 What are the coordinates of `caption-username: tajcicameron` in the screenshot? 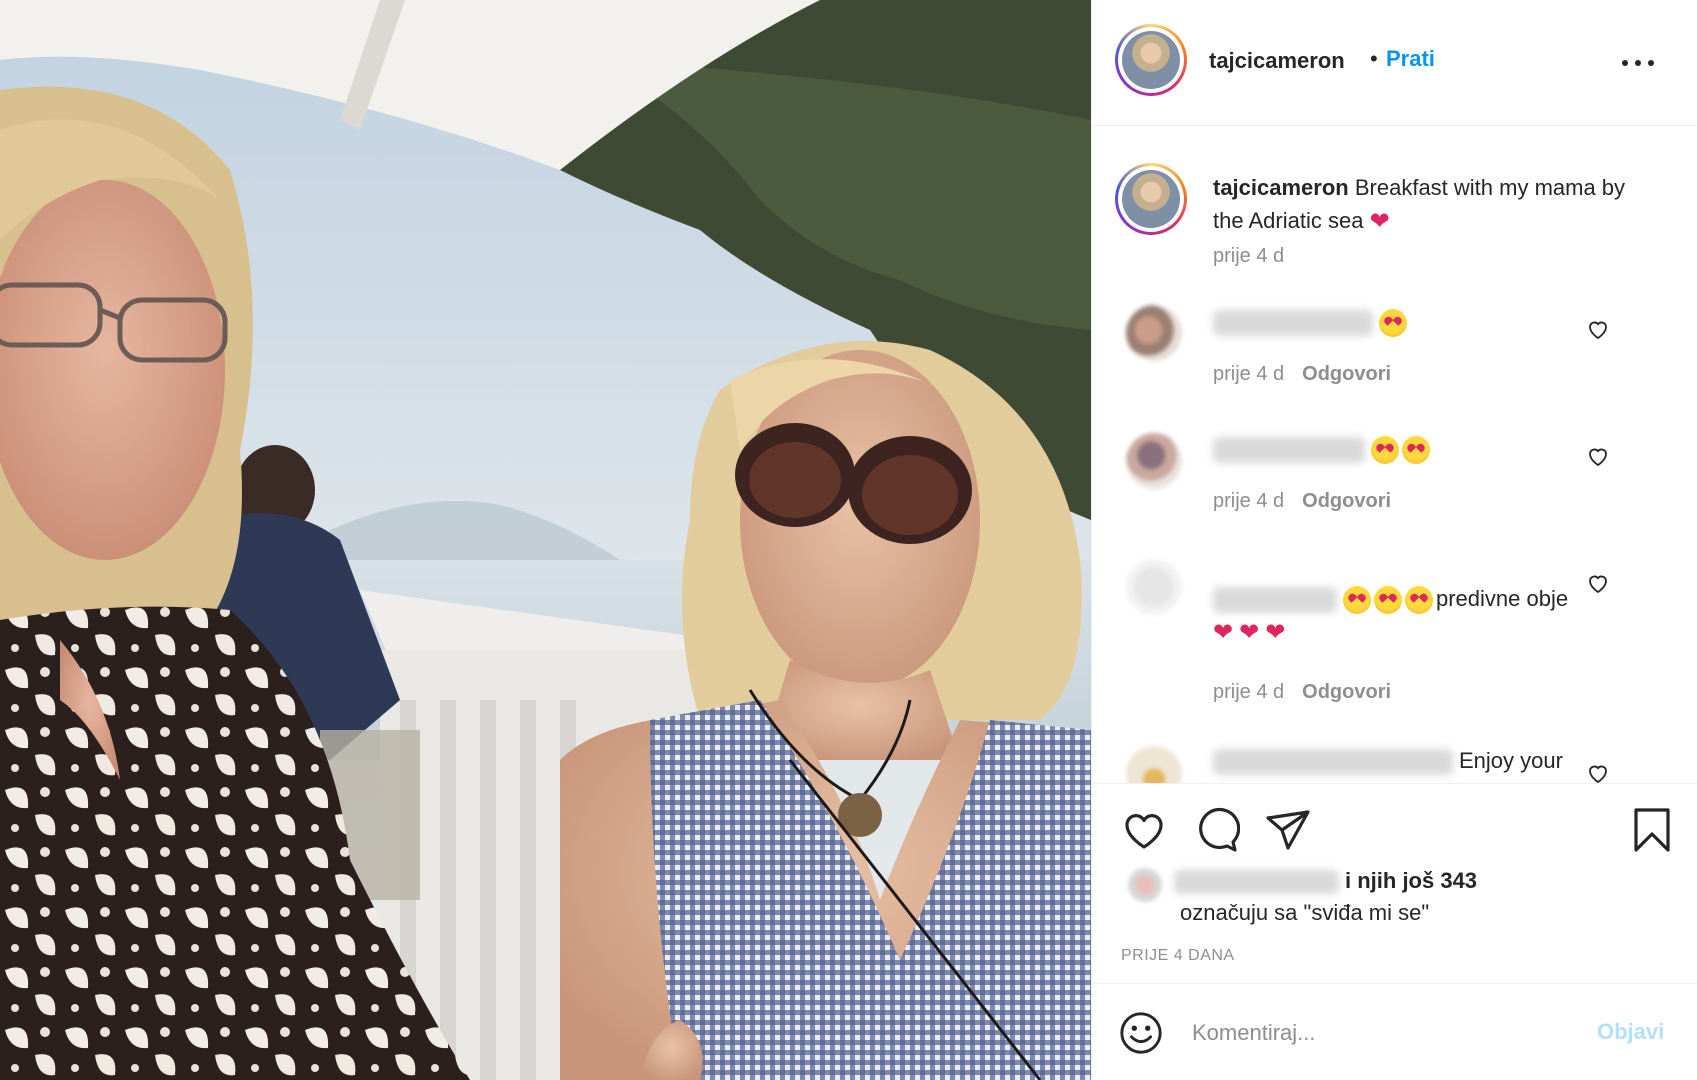 It's located at (1281, 187).